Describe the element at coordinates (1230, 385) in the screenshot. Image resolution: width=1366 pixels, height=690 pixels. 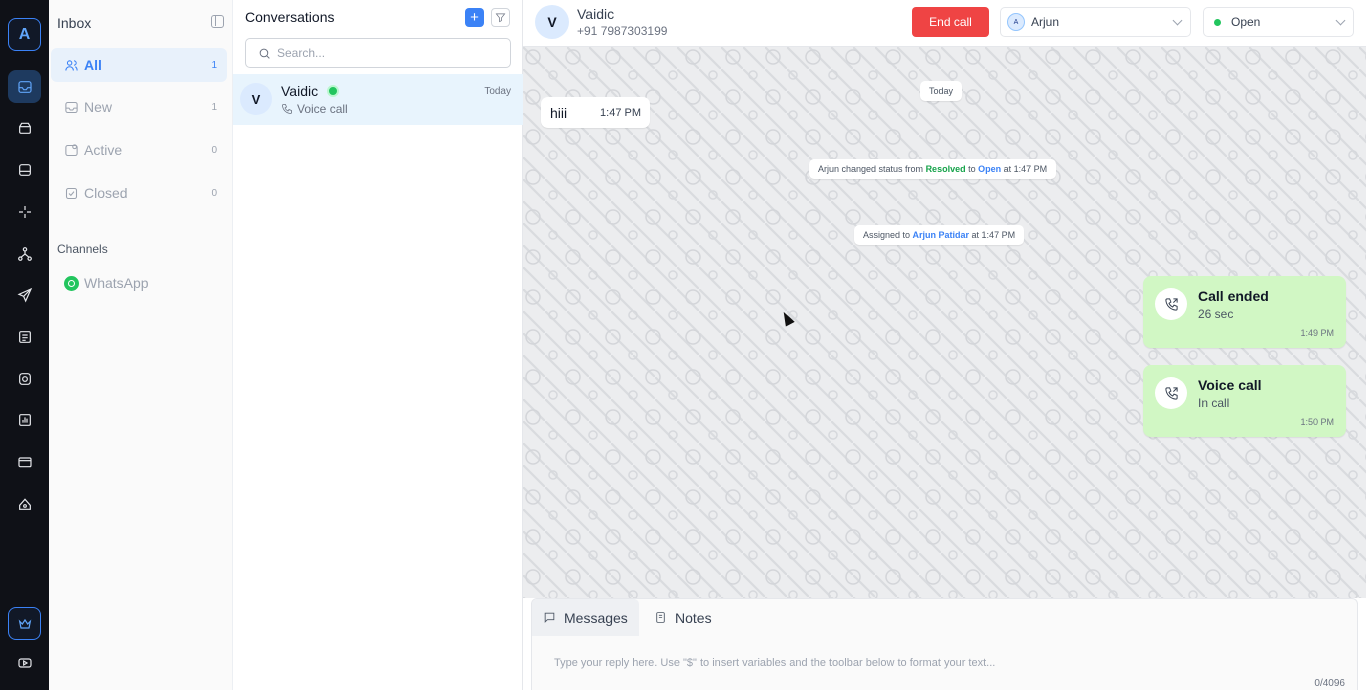
I see `call-title: Voice call` at that location.